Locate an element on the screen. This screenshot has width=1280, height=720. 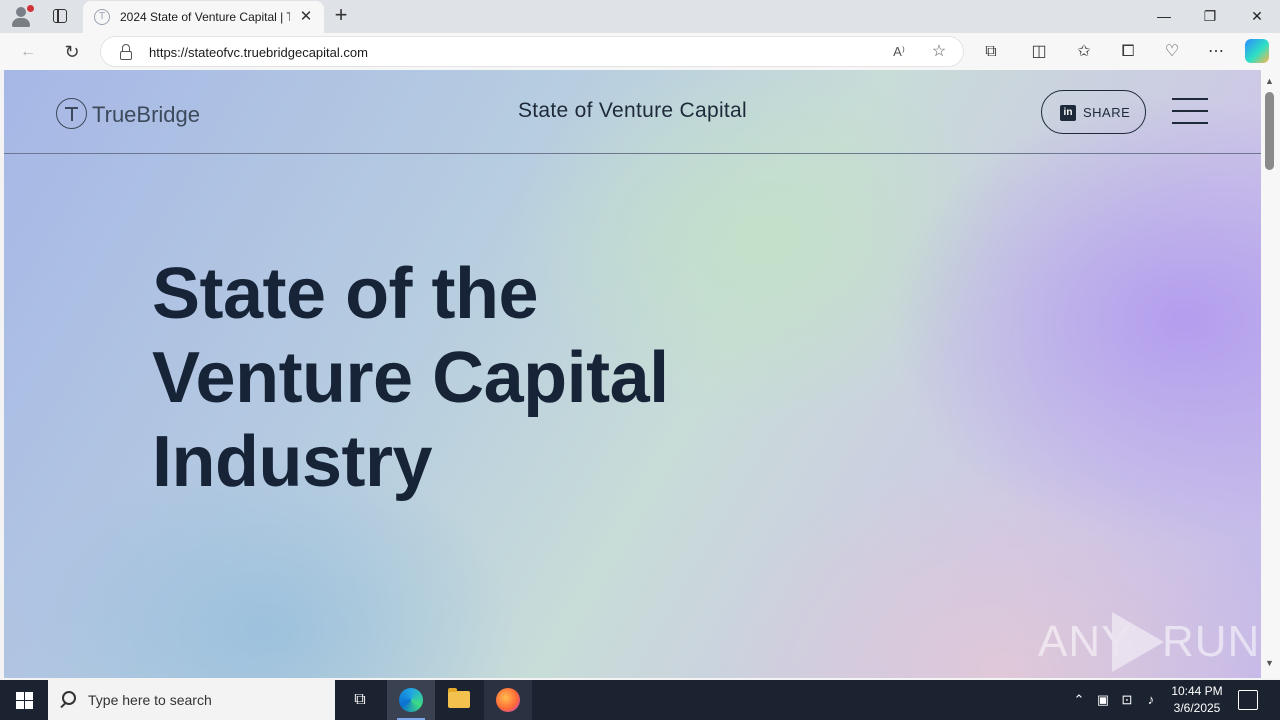
clock-time: 10:44 PM is located at coordinates (1197, 691).